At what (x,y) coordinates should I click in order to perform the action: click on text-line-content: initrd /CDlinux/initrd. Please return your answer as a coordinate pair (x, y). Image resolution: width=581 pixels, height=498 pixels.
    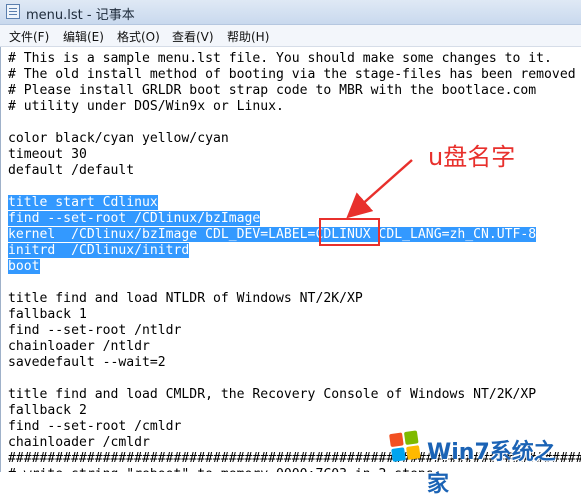
    Looking at the image, I should click on (99, 250).